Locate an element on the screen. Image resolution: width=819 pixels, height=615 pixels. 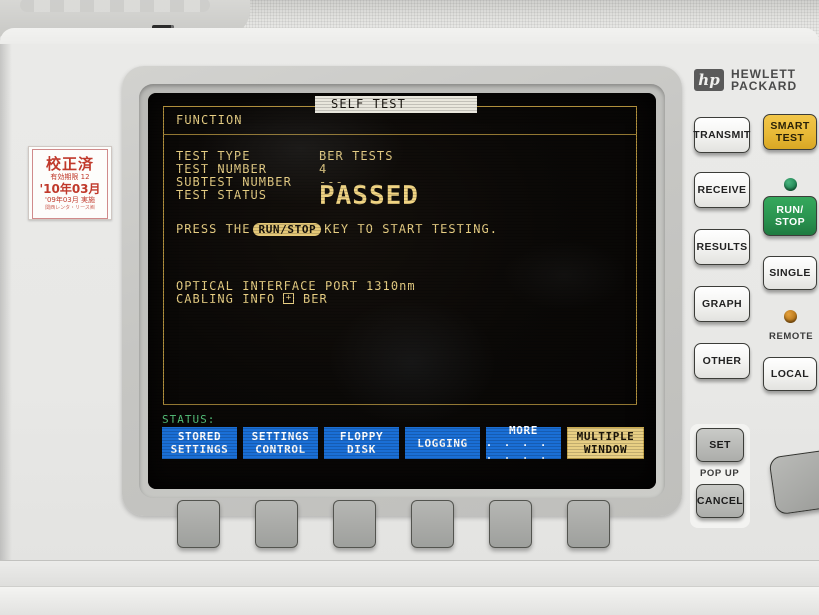
expand-plus-icon: + is located at coordinates (288, 298).